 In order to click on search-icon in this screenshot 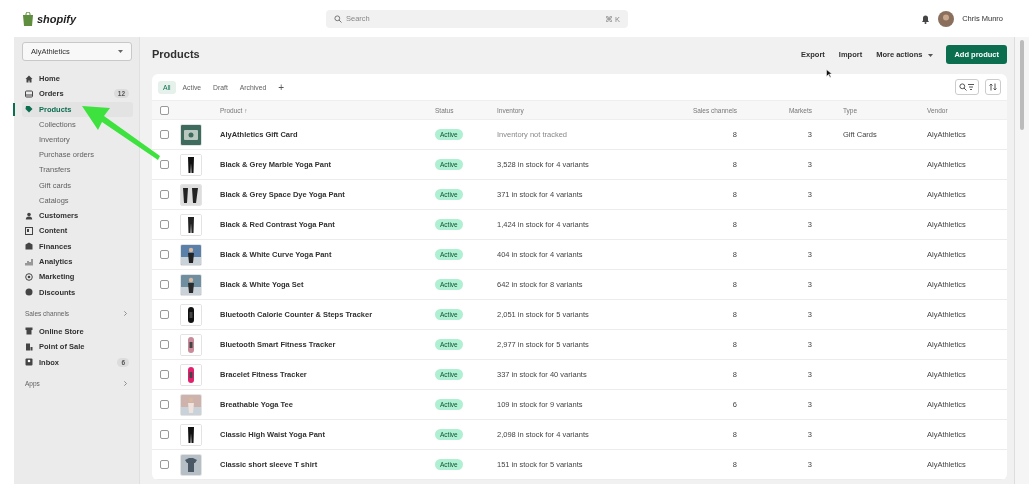, I will do `click(338, 18)`.